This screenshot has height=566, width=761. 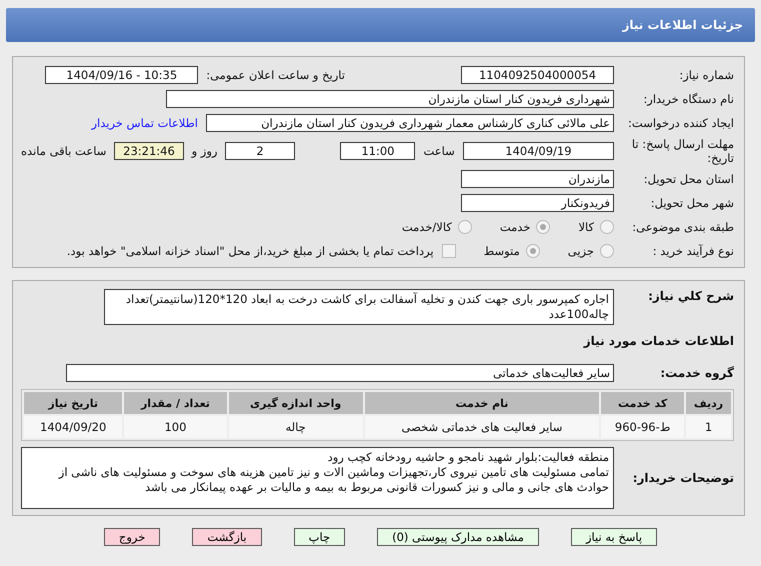 What do you see at coordinates (121, 75) in the screenshot?
I see `announce-date-field: 1404/09/16 - 10:35` at bounding box center [121, 75].